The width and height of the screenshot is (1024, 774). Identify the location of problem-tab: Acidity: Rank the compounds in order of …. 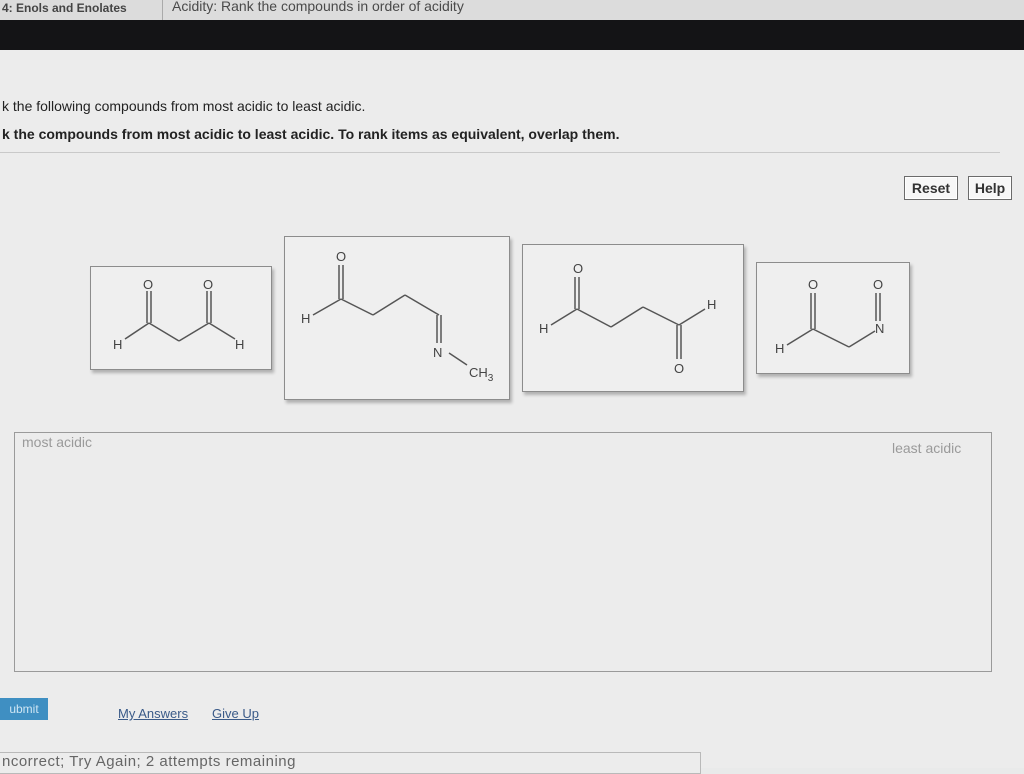
(318, 7).